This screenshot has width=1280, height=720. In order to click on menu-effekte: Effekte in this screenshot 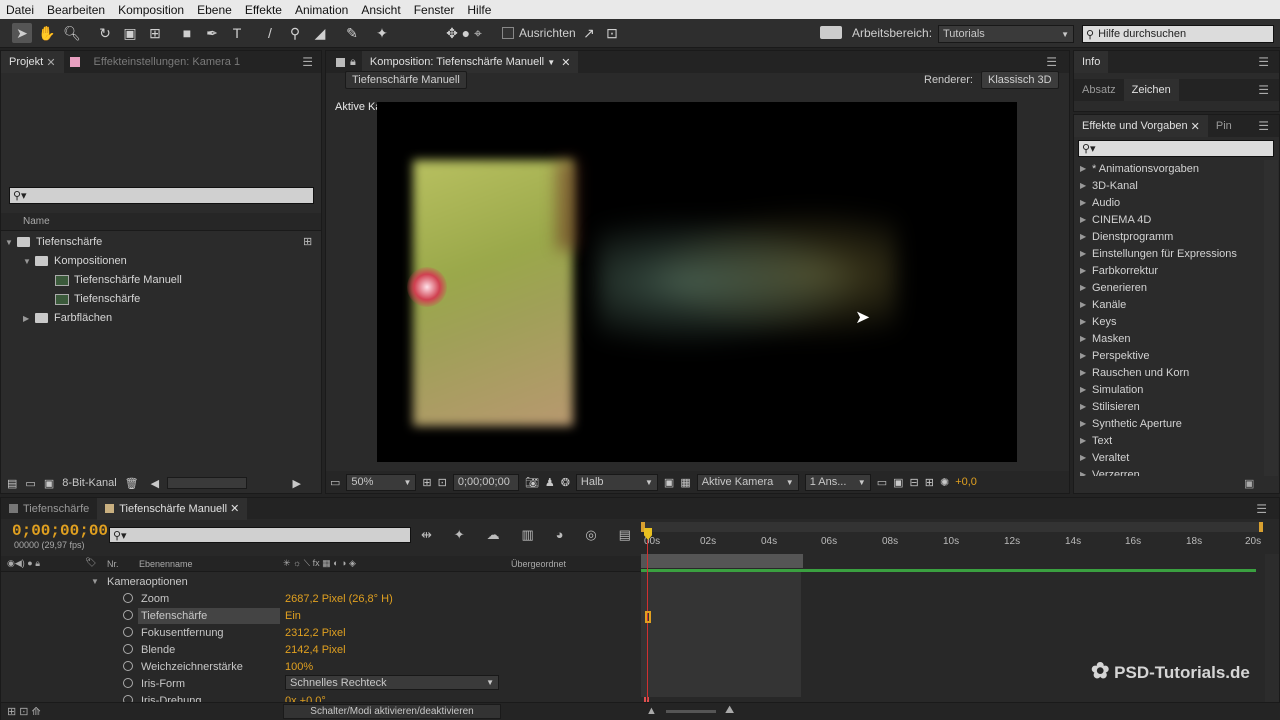, I will do `click(263, 10)`.